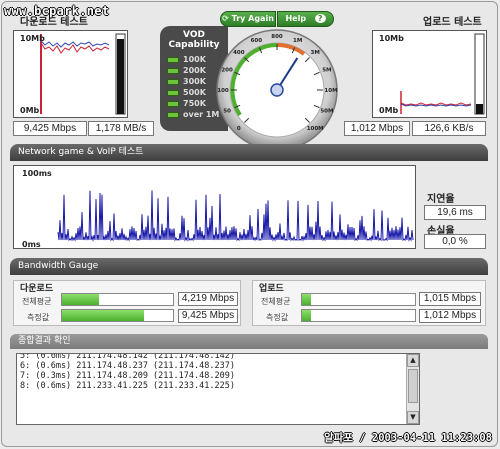 This screenshot has width=500, height=449. Describe the element at coordinates (239, 53) in the screenshot. I see `gauge-scale-label: 400` at that location.